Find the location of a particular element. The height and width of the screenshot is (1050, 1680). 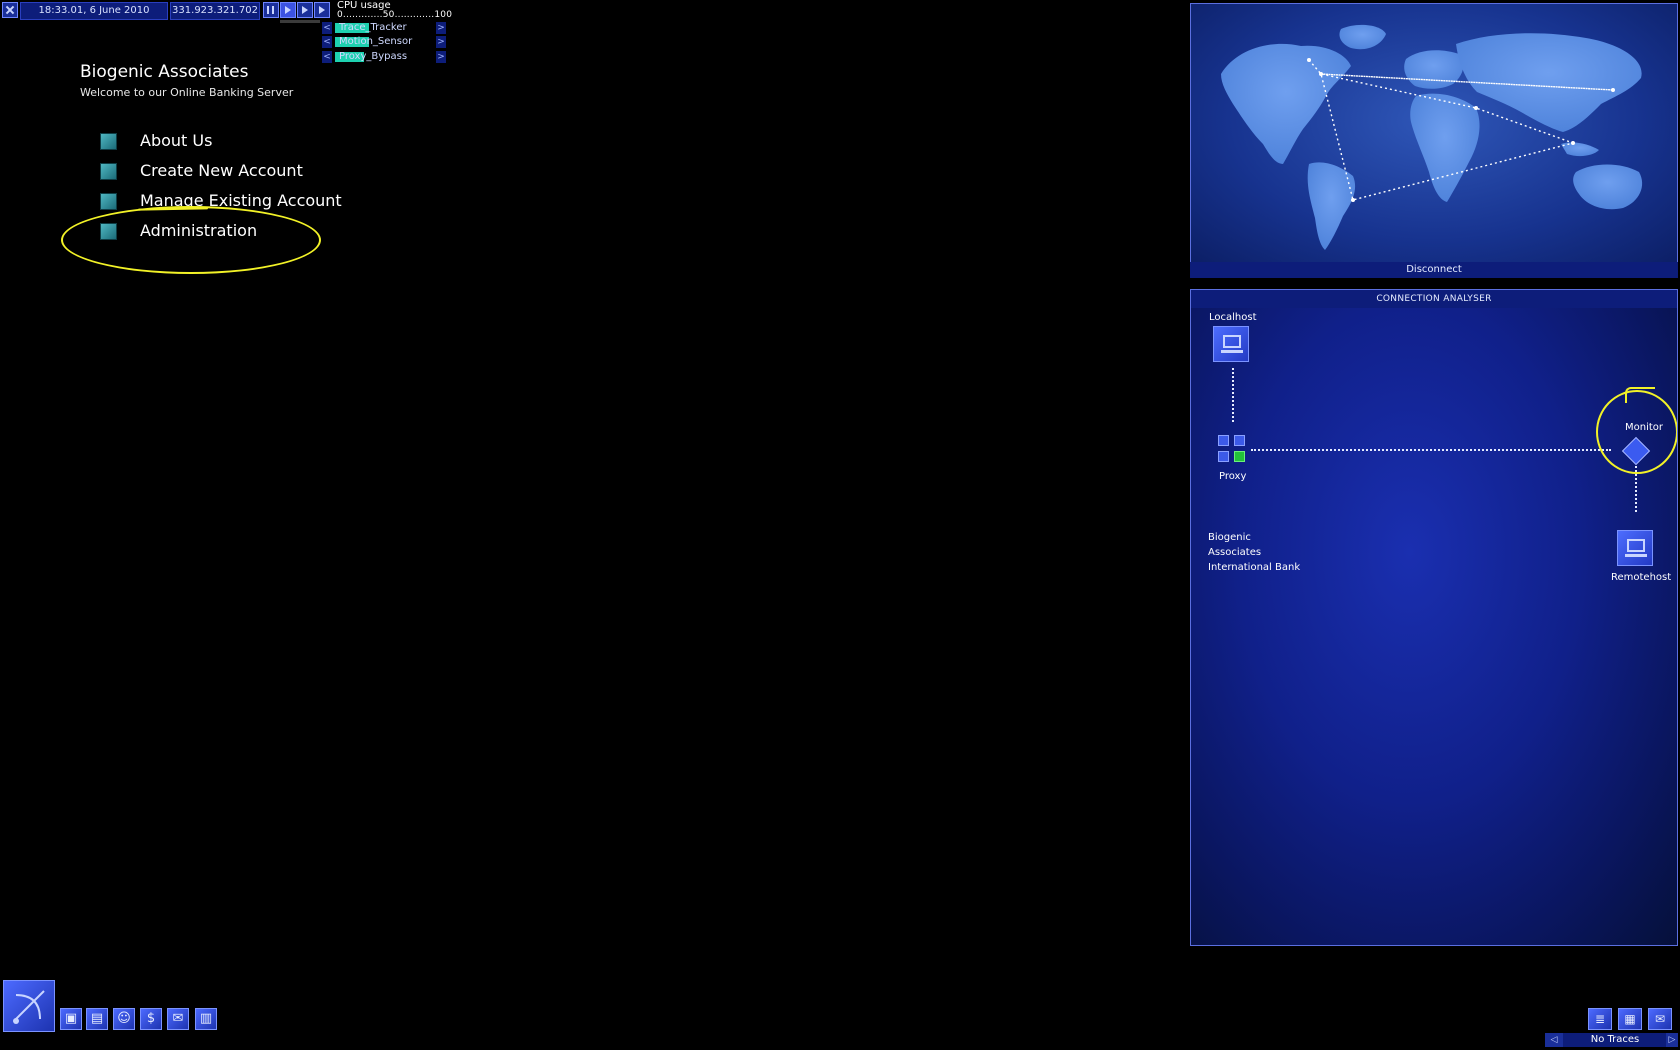

target-name: Biogenic Associates International Bank is located at coordinates (1254, 552).